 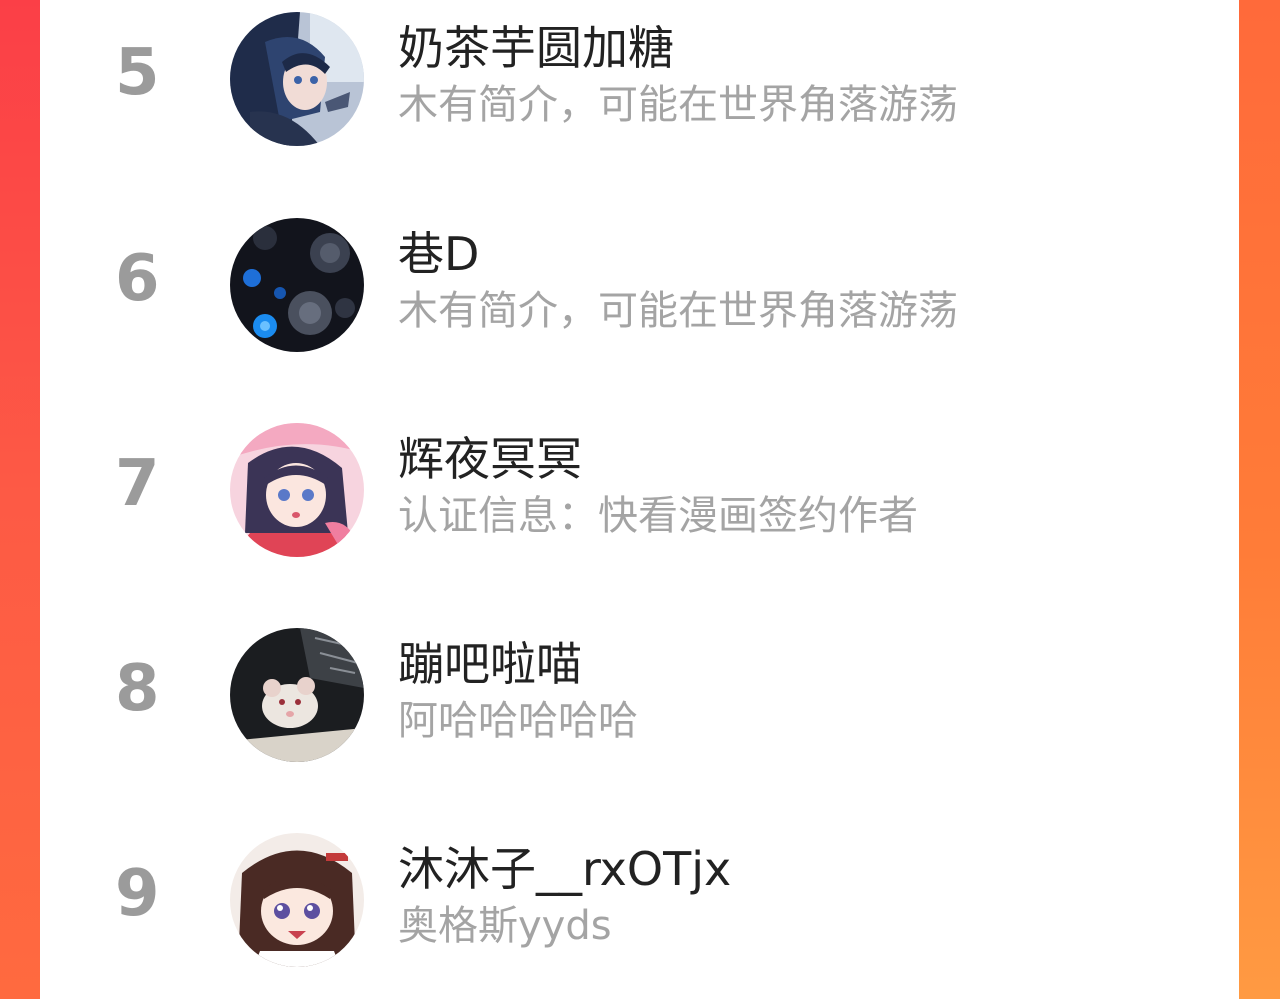 I want to click on white-rat-avatar-icon, so click(x=297, y=695).